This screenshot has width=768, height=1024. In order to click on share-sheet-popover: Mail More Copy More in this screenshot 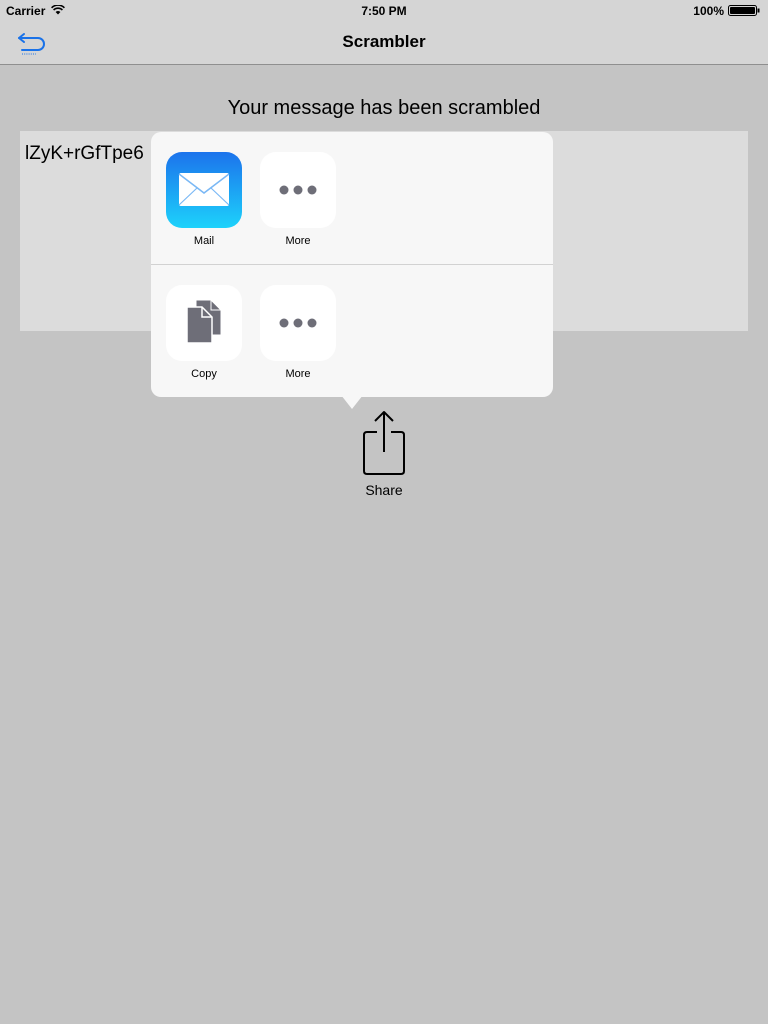, I will do `click(352, 264)`.